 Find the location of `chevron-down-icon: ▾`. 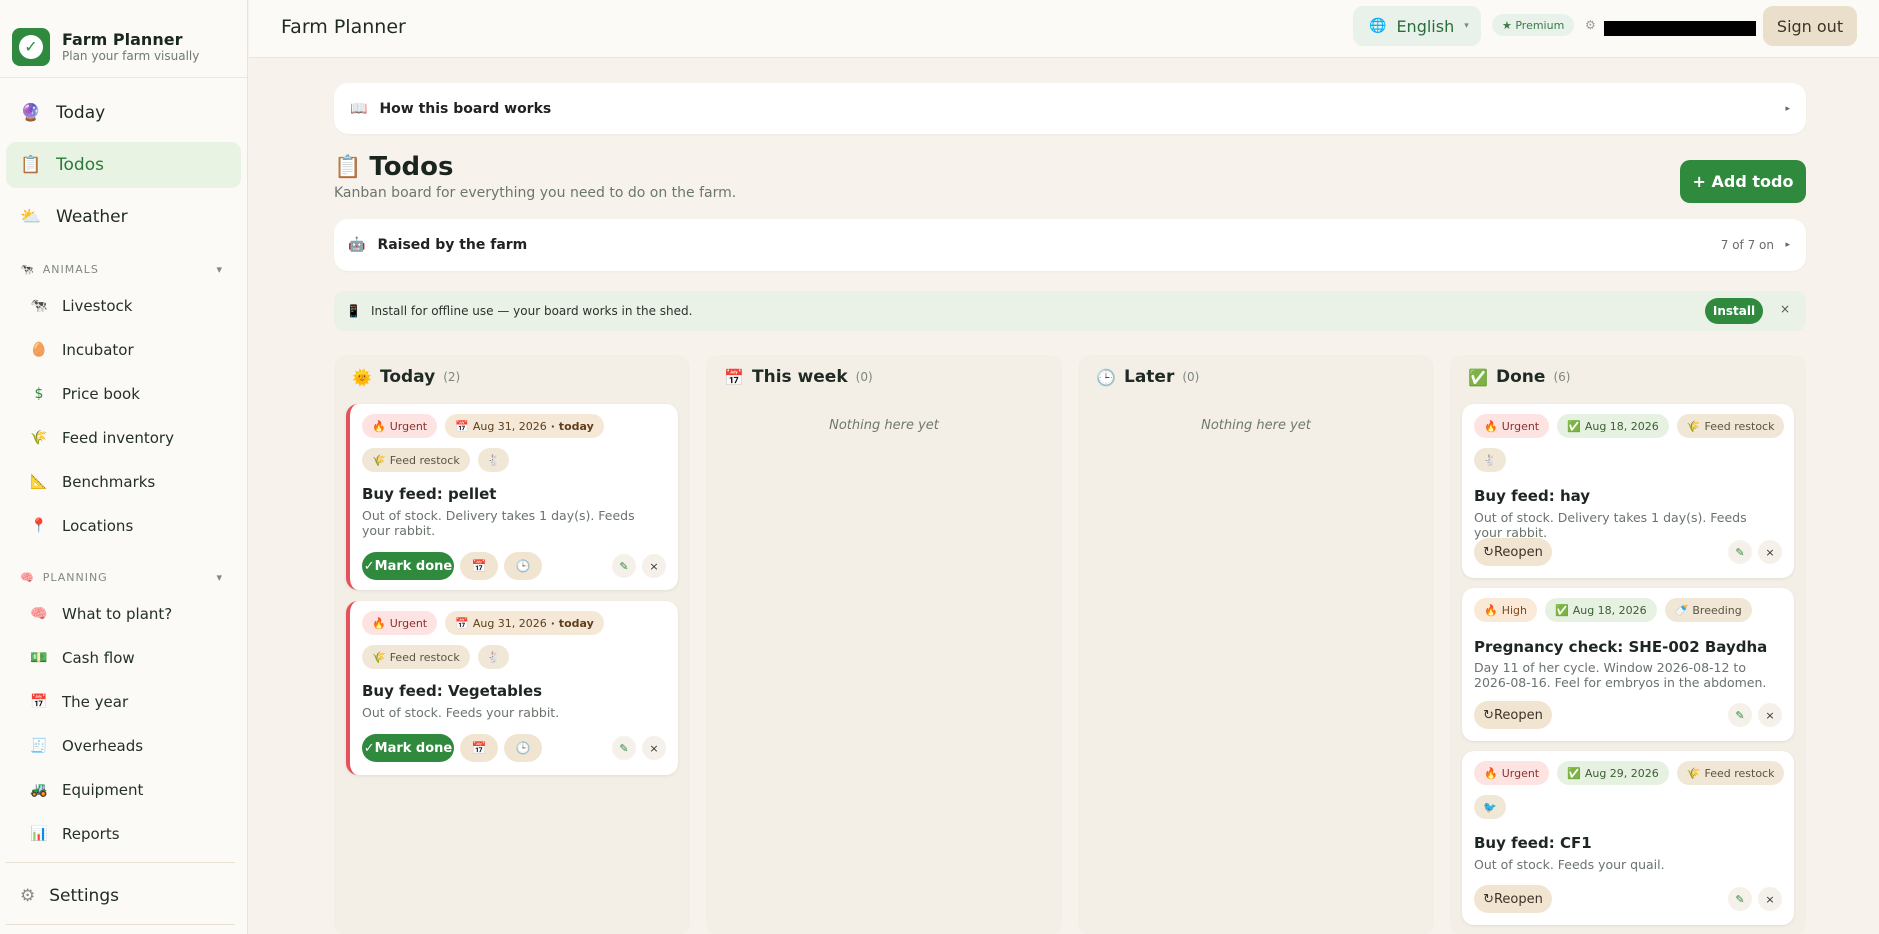

chevron-down-icon: ▾ is located at coordinates (1466, 26).